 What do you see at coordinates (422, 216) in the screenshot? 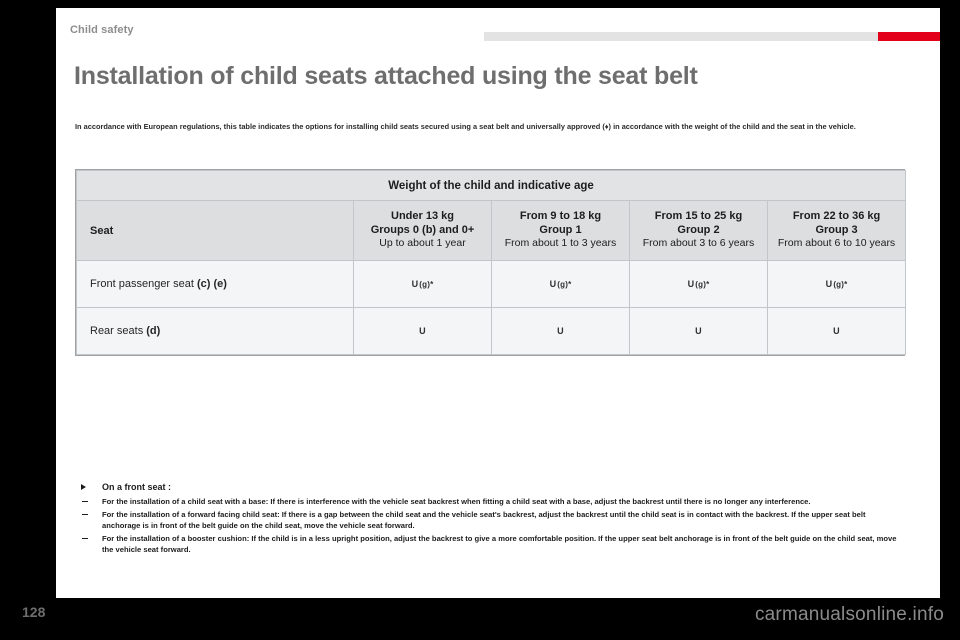
I see `group-weight: Under 13 kg` at bounding box center [422, 216].